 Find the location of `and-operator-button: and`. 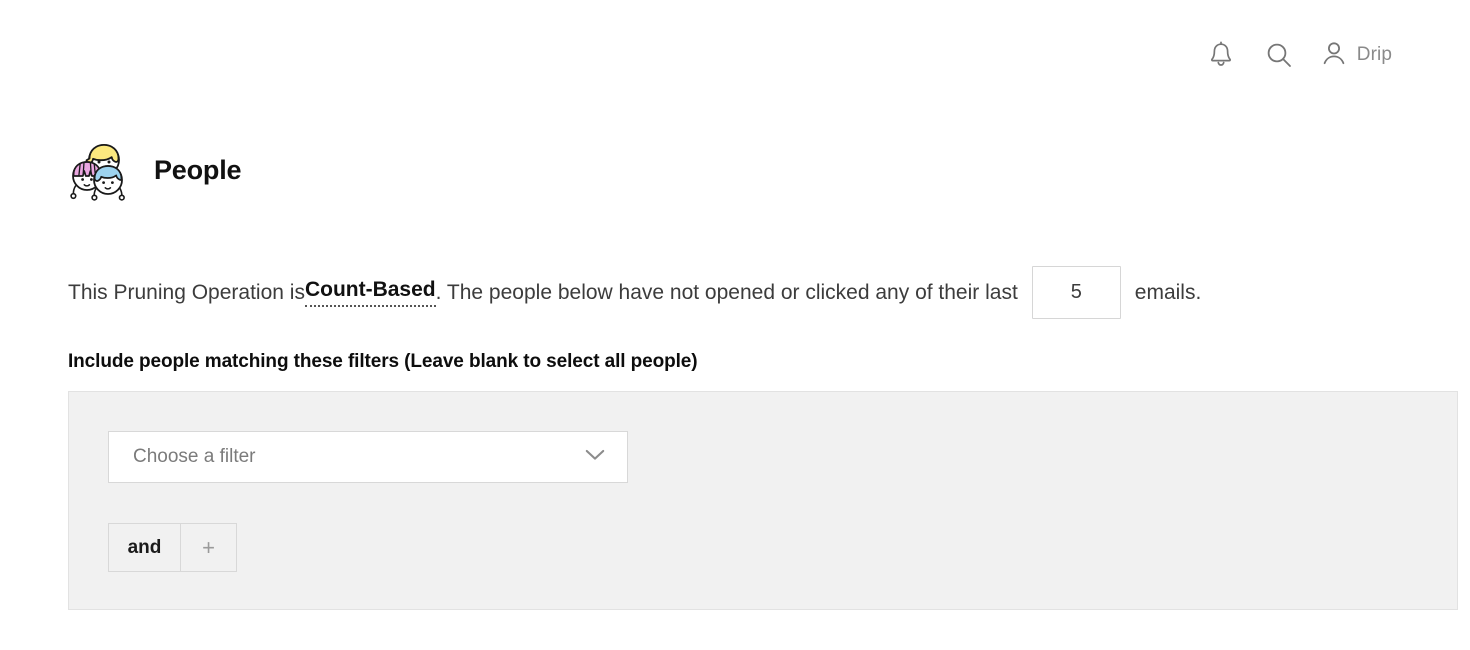

and-operator-button: and is located at coordinates (144, 547).